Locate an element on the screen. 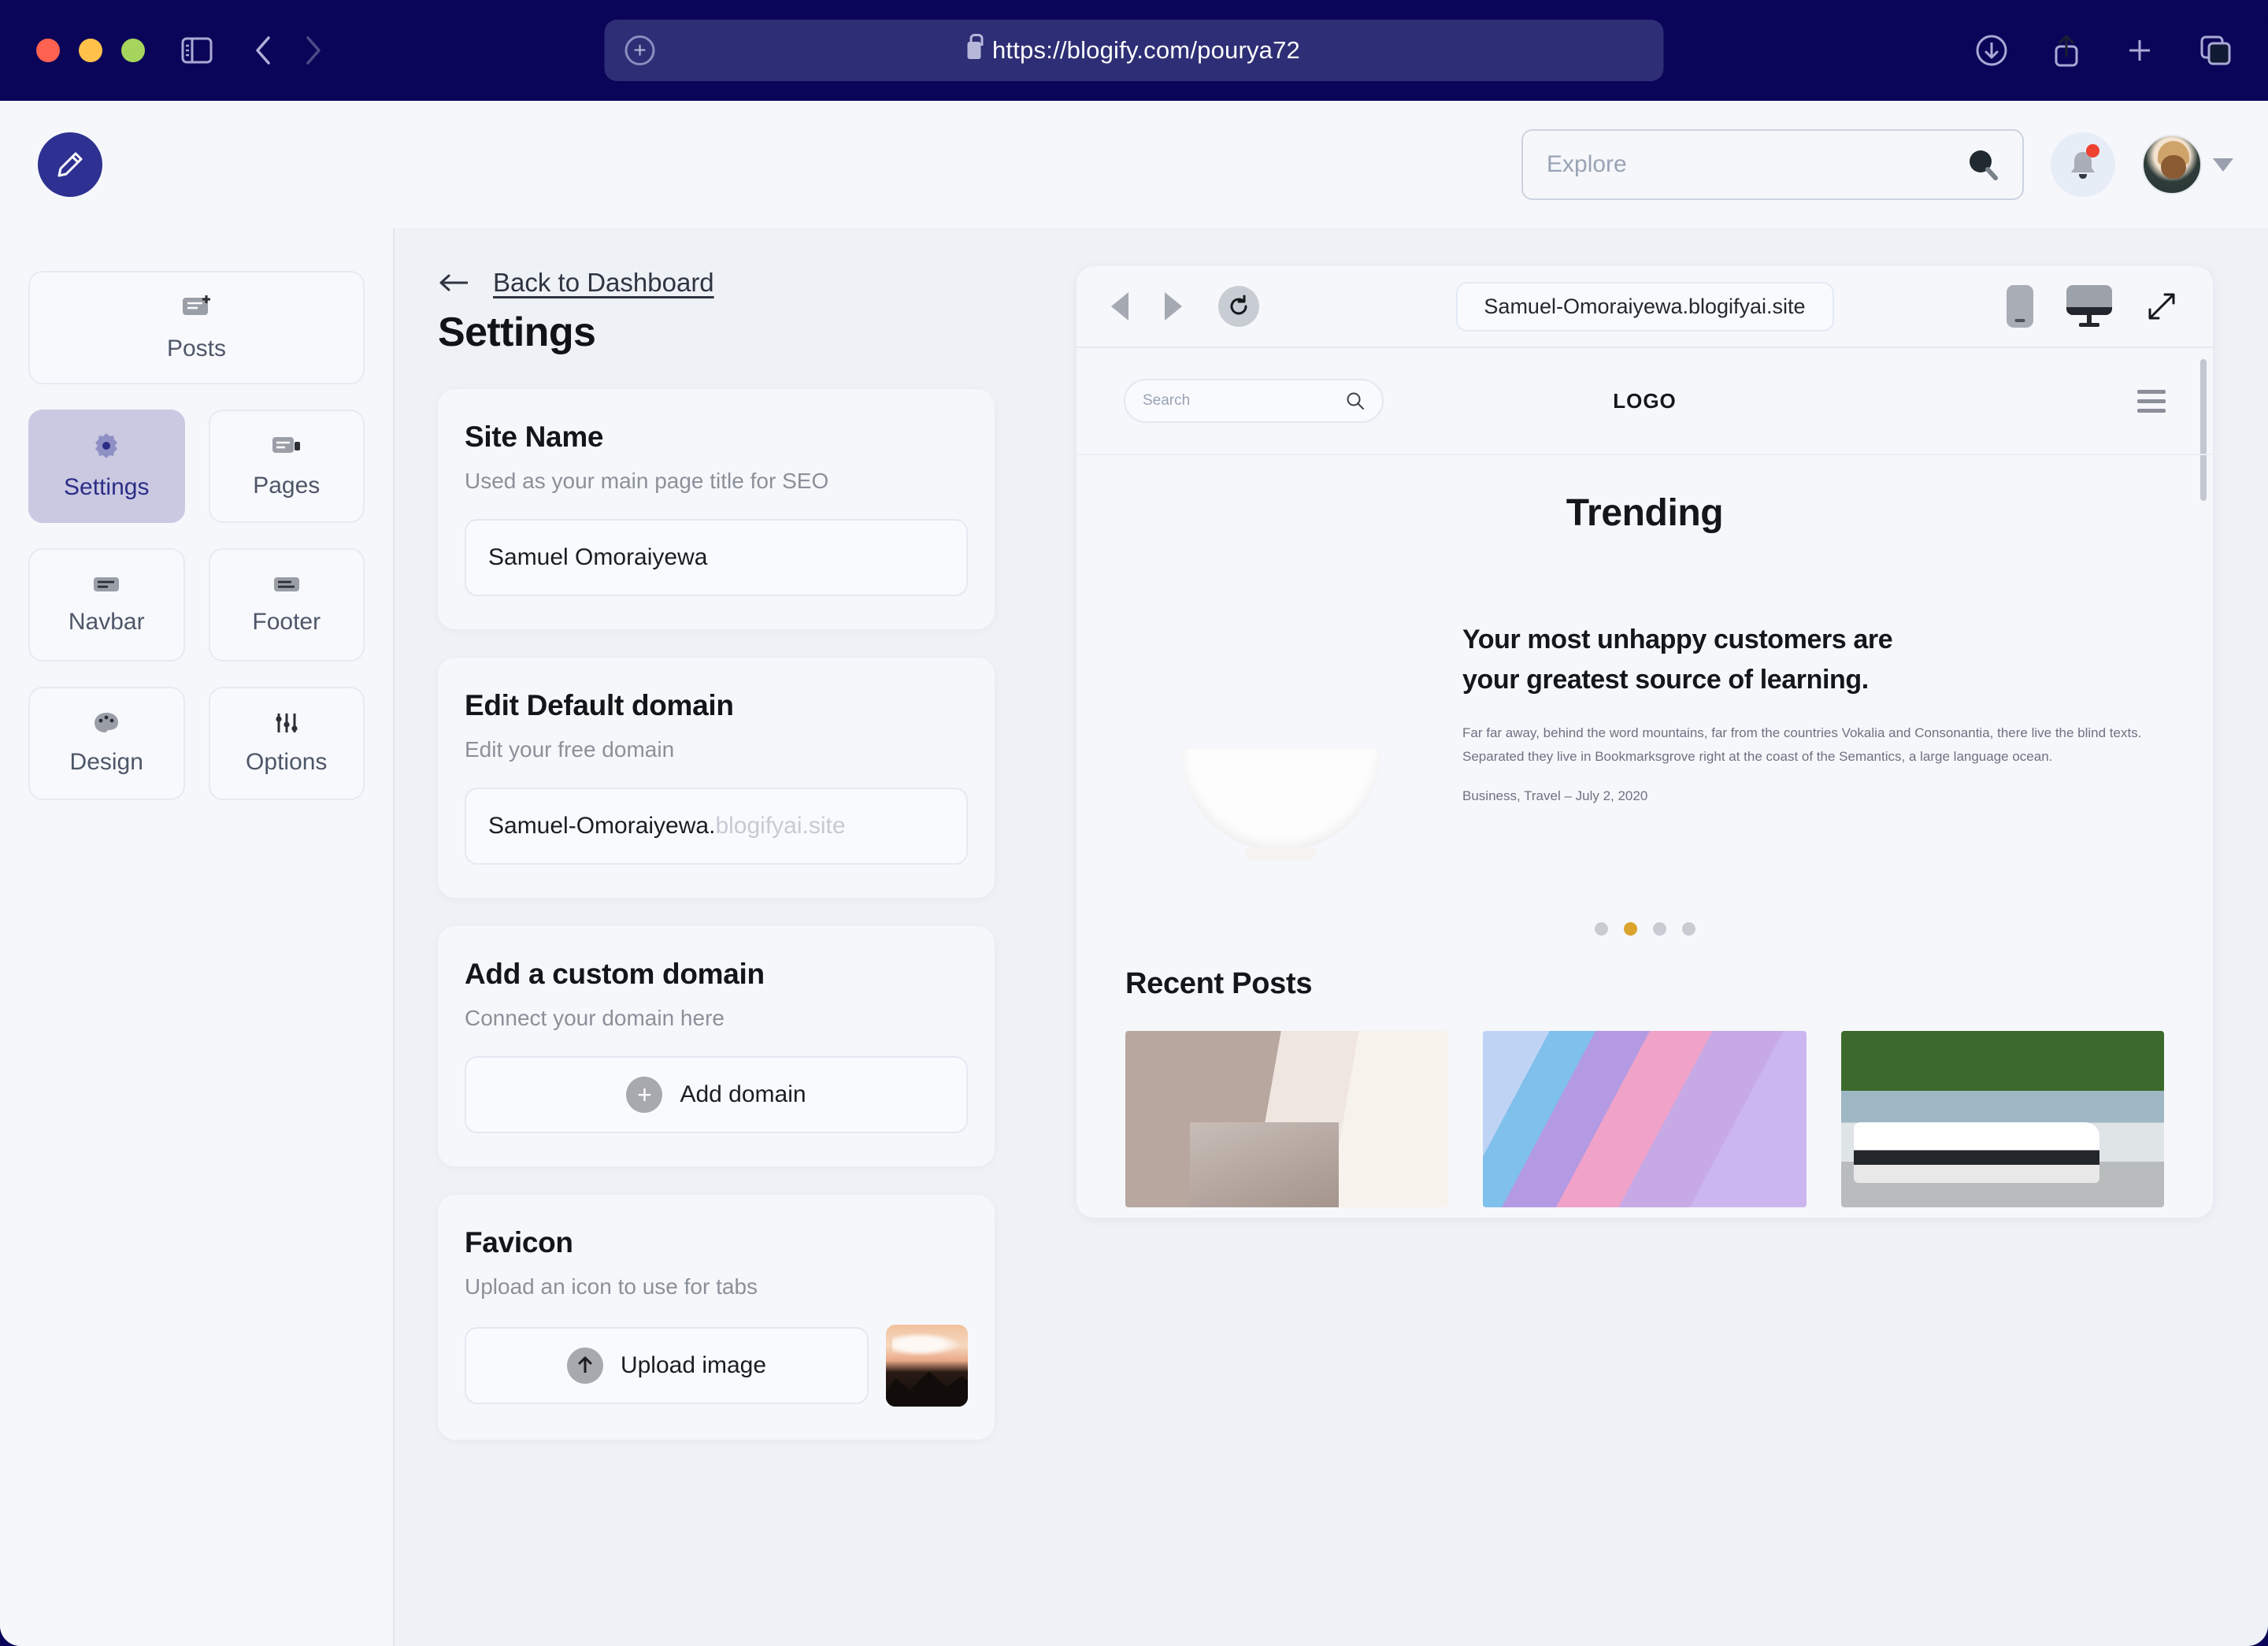 The width and height of the screenshot is (2268, 1646). add-tab-icon is located at coordinates (2140, 50).